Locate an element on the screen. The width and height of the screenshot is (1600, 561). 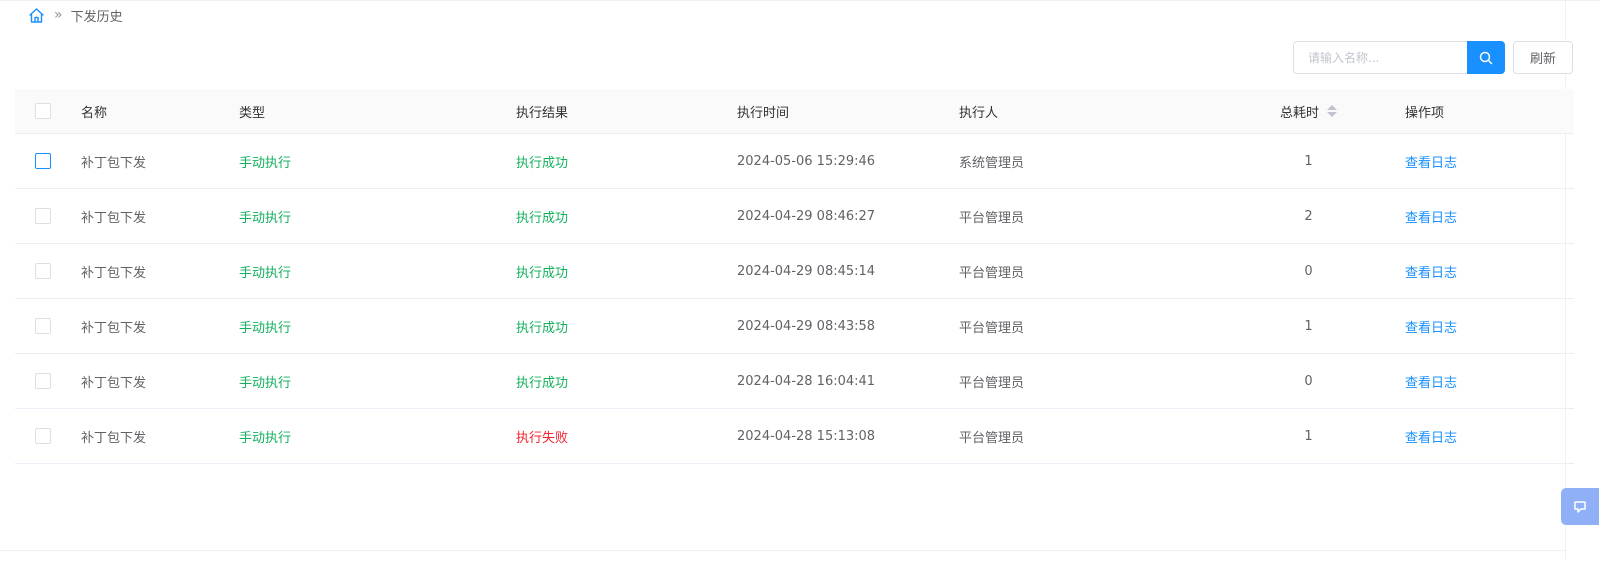
header-cost-label: 总耗时 is located at coordinates (1299, 113).